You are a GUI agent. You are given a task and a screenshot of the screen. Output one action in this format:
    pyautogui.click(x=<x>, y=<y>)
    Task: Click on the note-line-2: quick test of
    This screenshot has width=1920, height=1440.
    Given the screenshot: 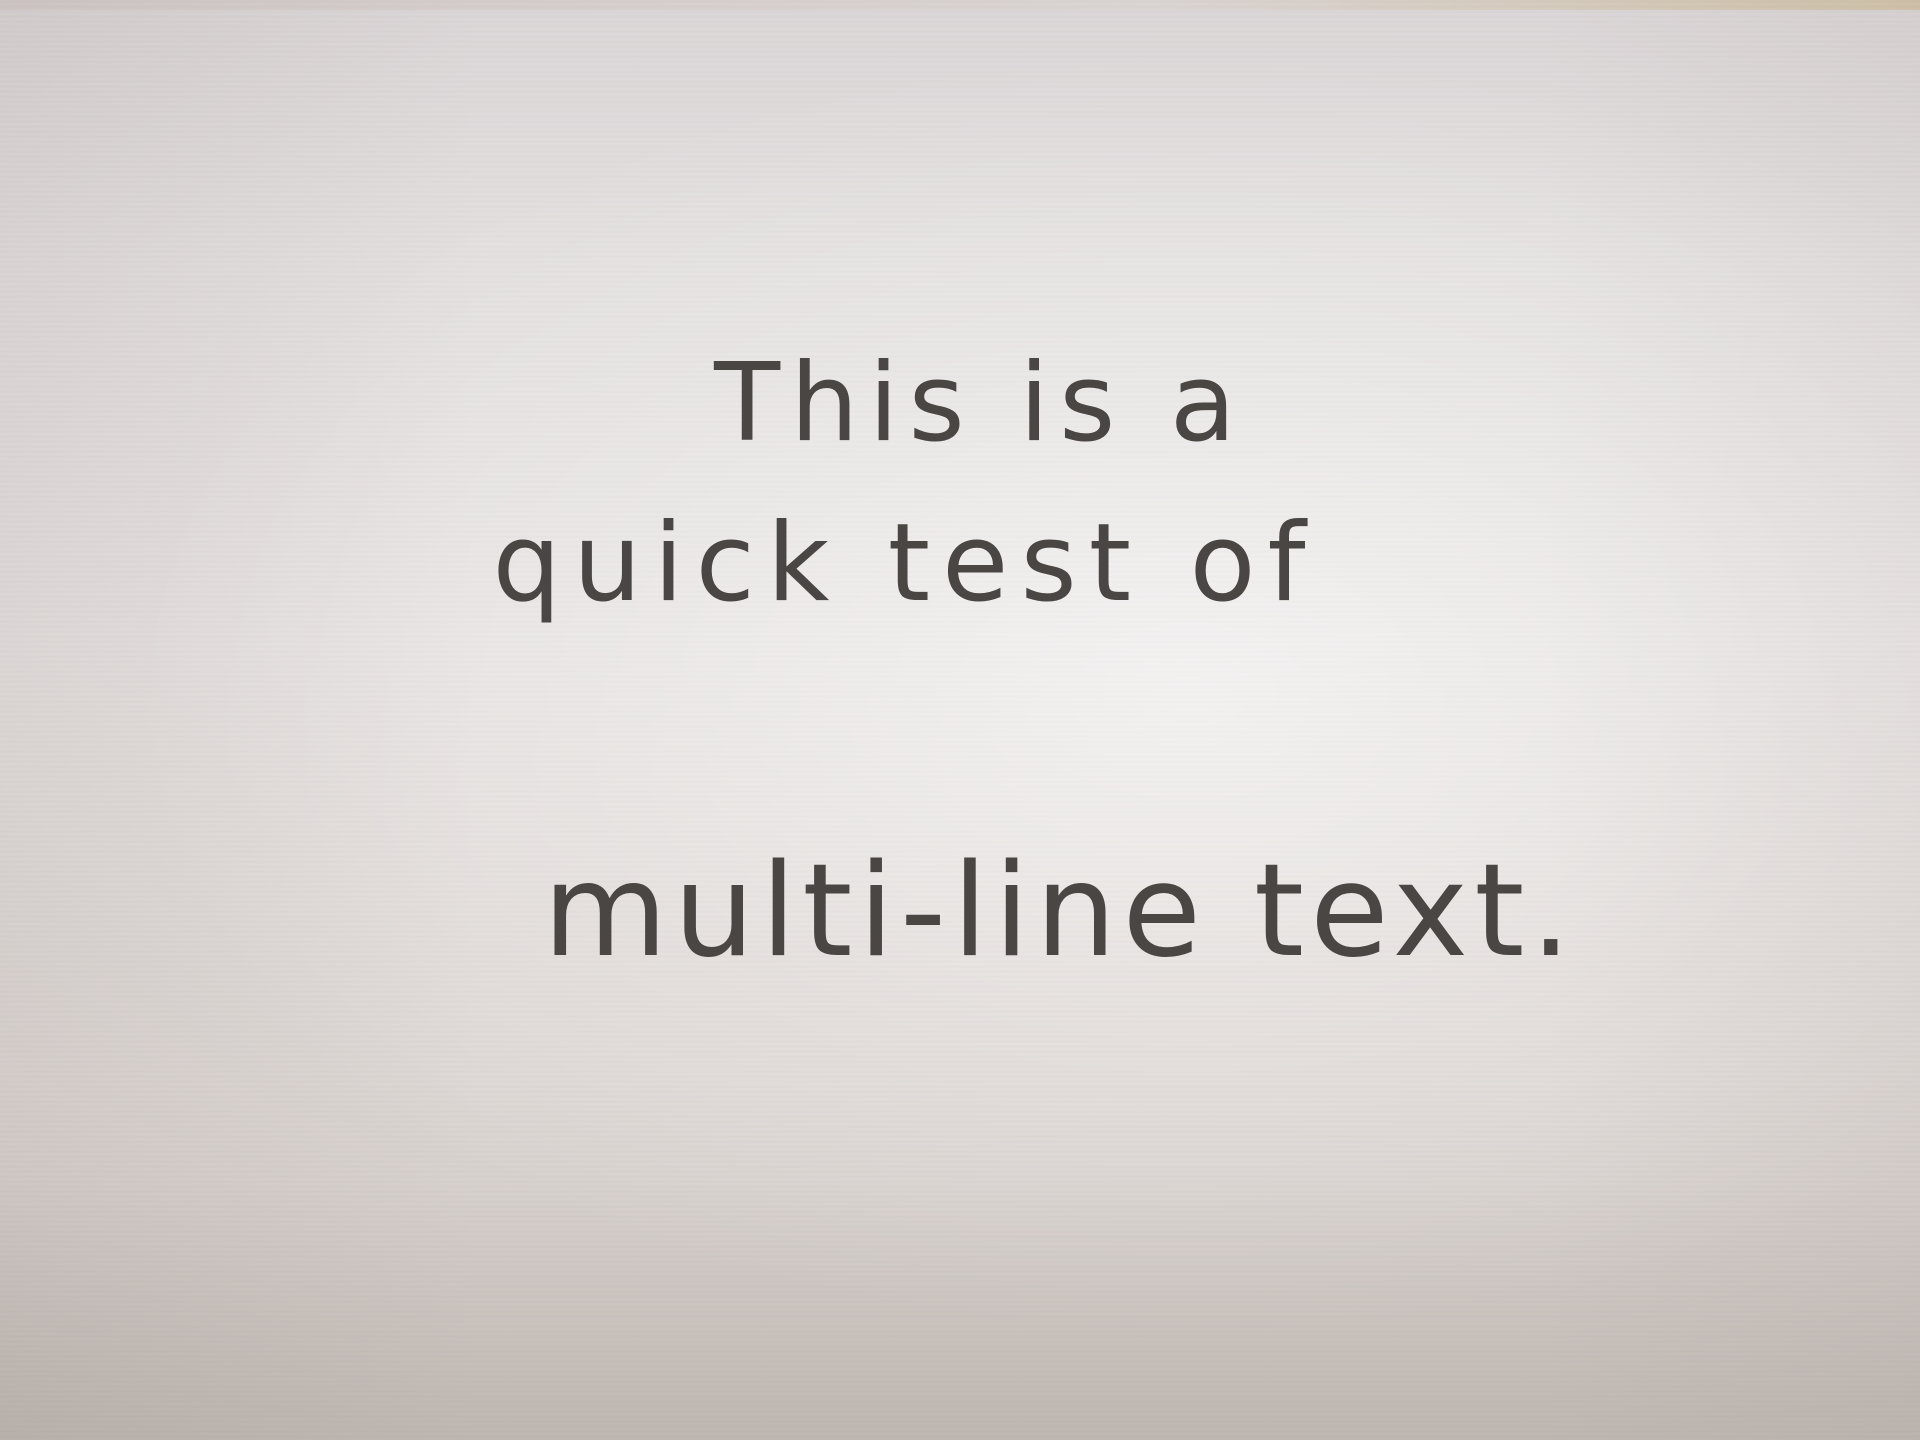 What is the action you would take?
    pyautogui.click(x=904, y=563)
    